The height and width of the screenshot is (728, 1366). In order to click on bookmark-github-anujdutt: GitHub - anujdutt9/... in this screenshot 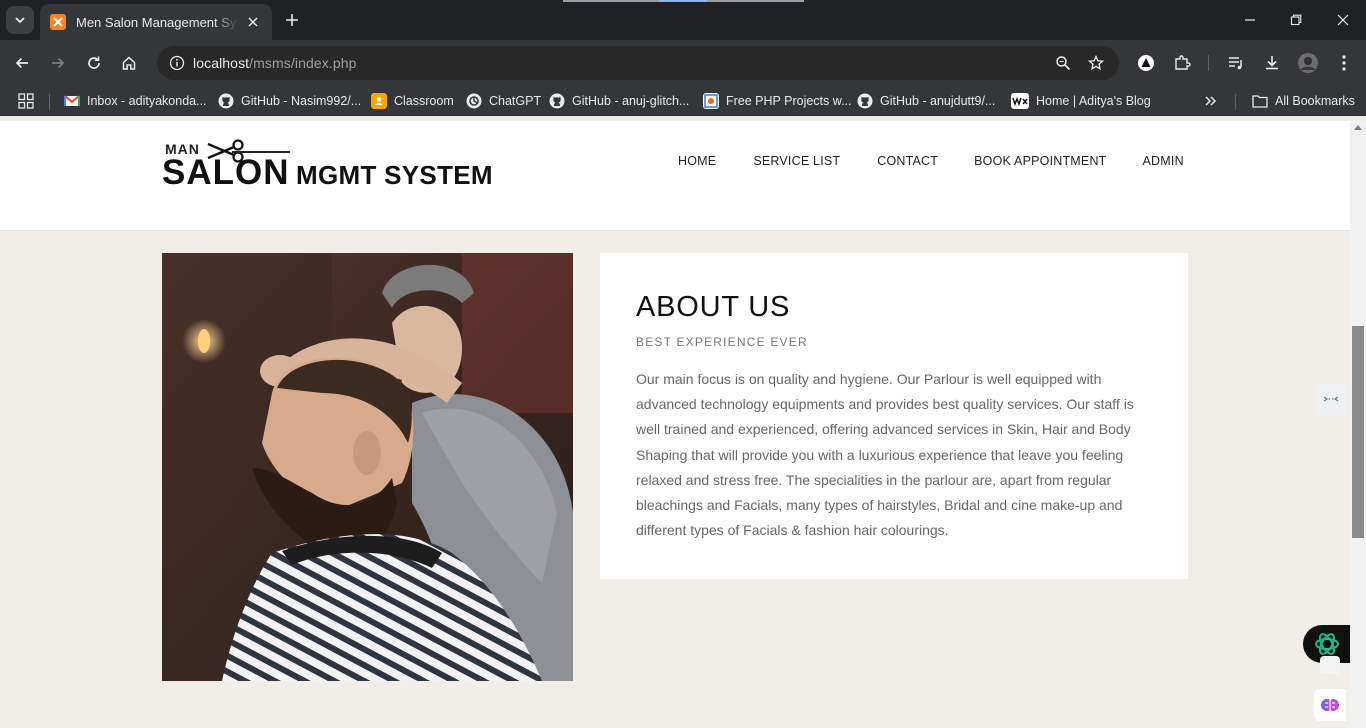, I will do `click(926, 101)`.